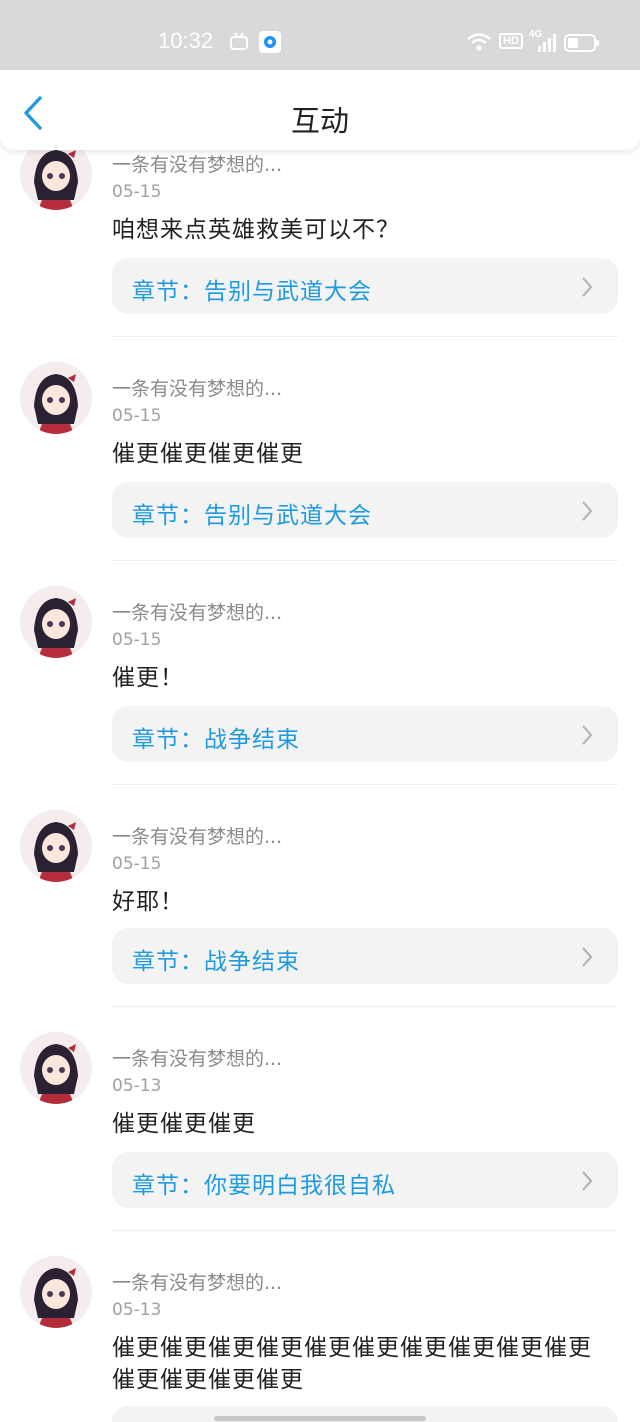  What do you see at coordinates (264, 1186) in the screenshot?
I see `chapter-link-label: 章节：你要明白我很自私` at bounding box center [264, 1186].